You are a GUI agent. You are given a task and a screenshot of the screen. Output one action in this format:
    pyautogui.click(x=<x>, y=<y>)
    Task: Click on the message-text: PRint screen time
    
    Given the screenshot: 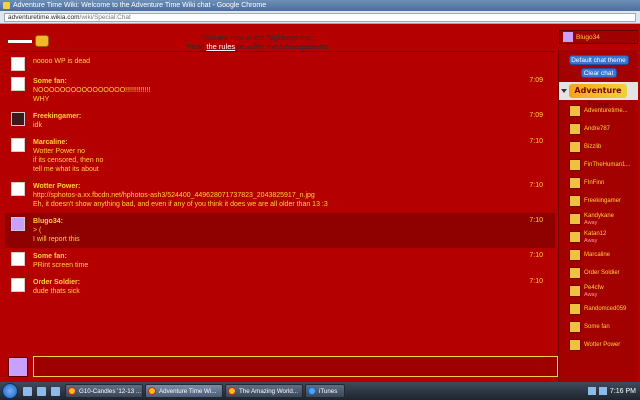 What is the action you would take?
    pyautogui.click(x=61, y=265)
    